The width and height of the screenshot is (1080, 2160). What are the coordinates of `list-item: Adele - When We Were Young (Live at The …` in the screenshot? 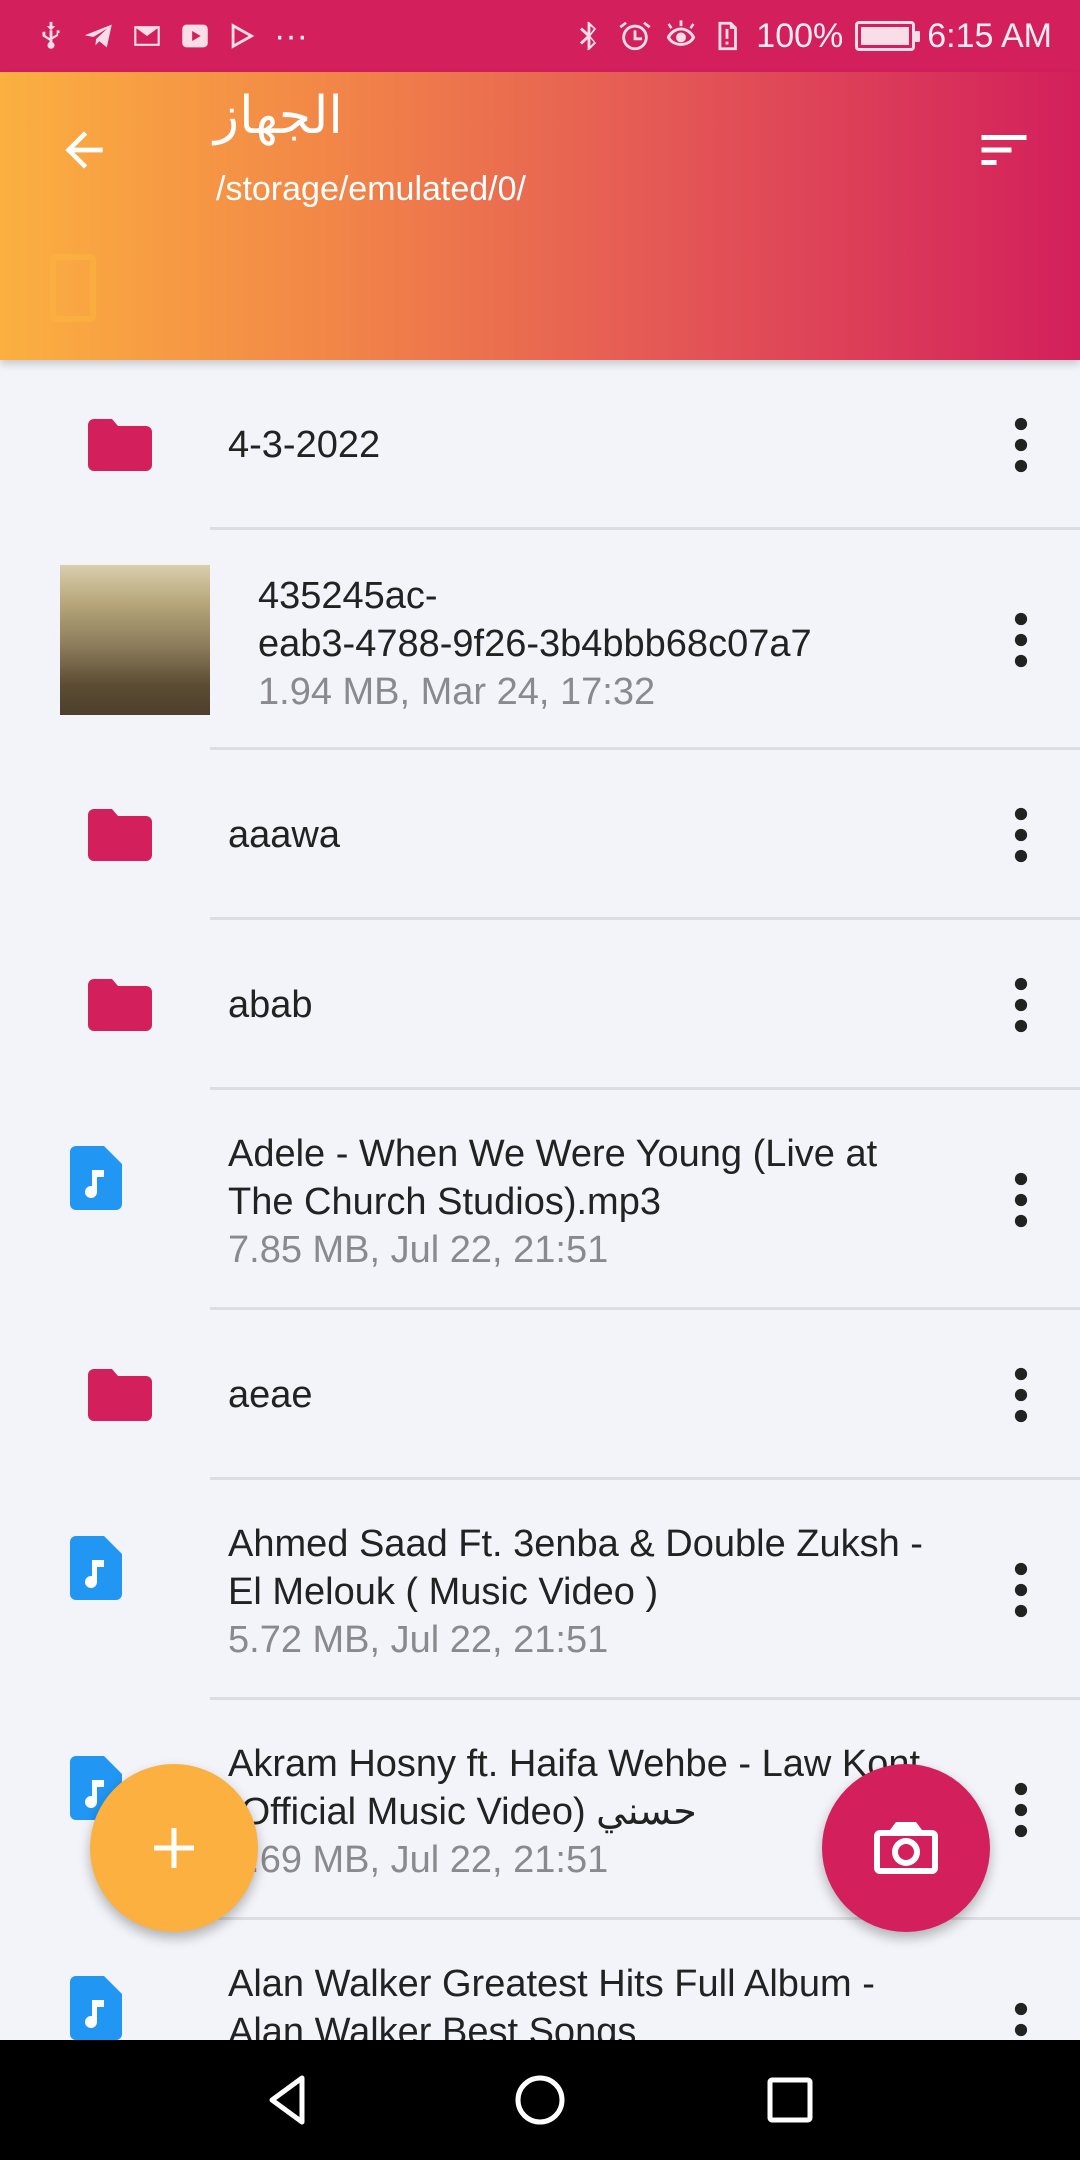 It's located at (540, 1200).